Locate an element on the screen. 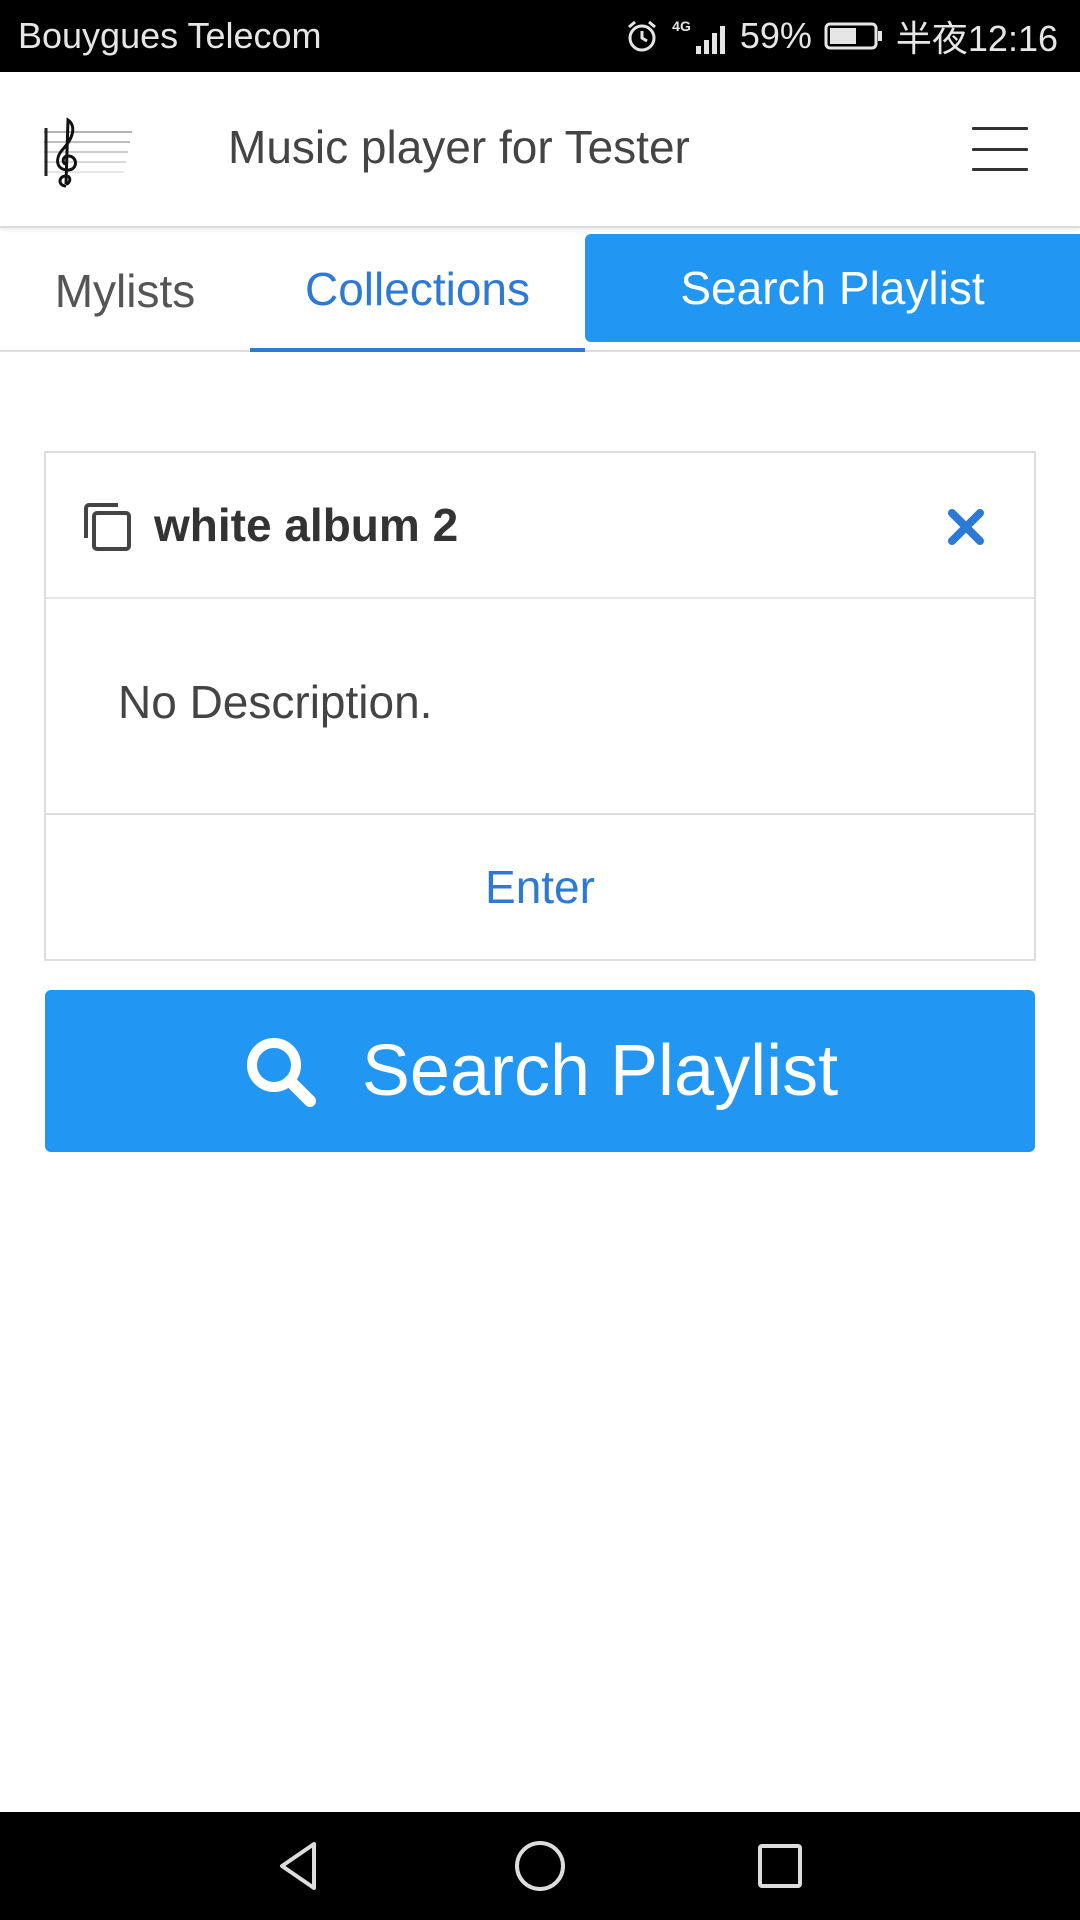  card-body: No Description. is located at coordinates (540, 707).